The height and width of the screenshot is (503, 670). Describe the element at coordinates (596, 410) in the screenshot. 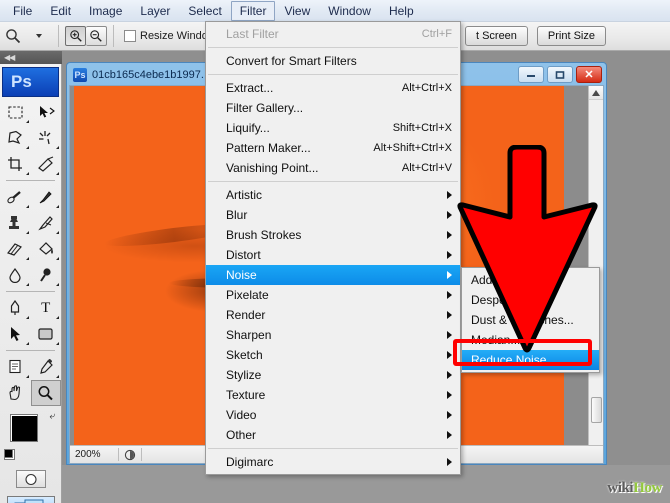

I see `scrollbar-thumb` at that location.